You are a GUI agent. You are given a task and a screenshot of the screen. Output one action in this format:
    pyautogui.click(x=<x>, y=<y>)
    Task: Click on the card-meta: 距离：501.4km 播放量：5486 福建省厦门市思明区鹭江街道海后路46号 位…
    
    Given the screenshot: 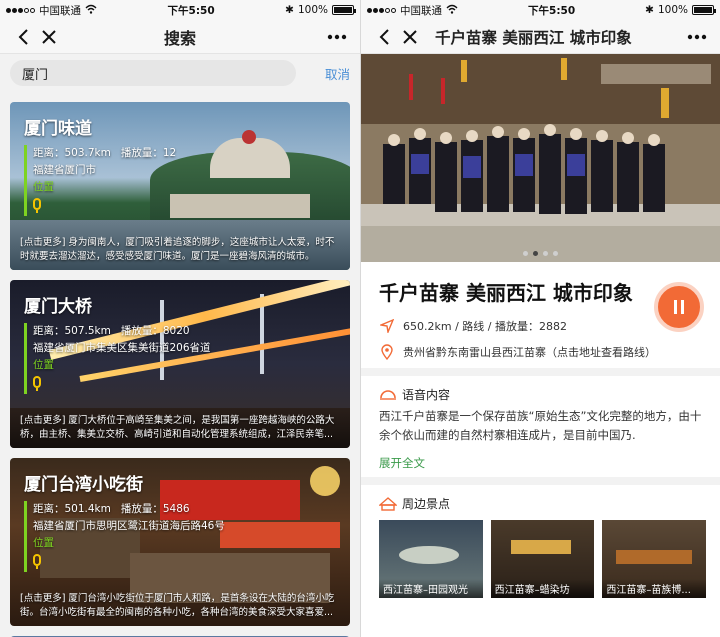 What is the action you would take?
    pyautogui.click(x=182, y=536)
    